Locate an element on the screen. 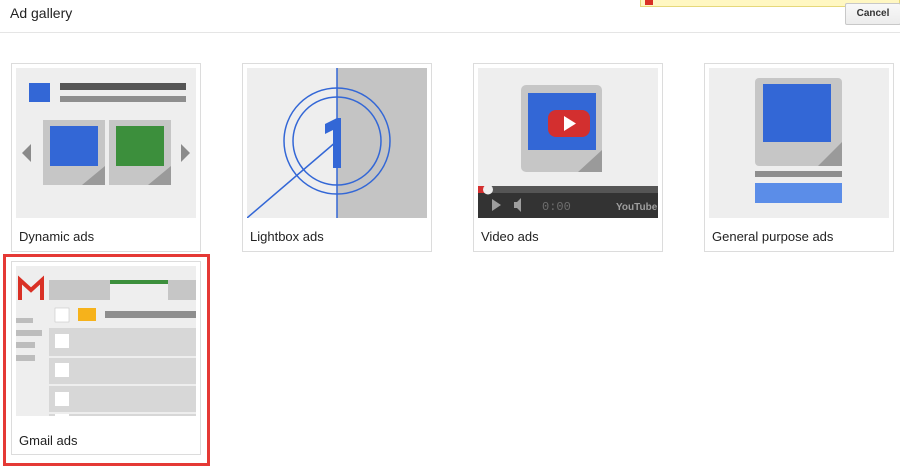  video-time: 0:00 is located at coordinates (556, 207).